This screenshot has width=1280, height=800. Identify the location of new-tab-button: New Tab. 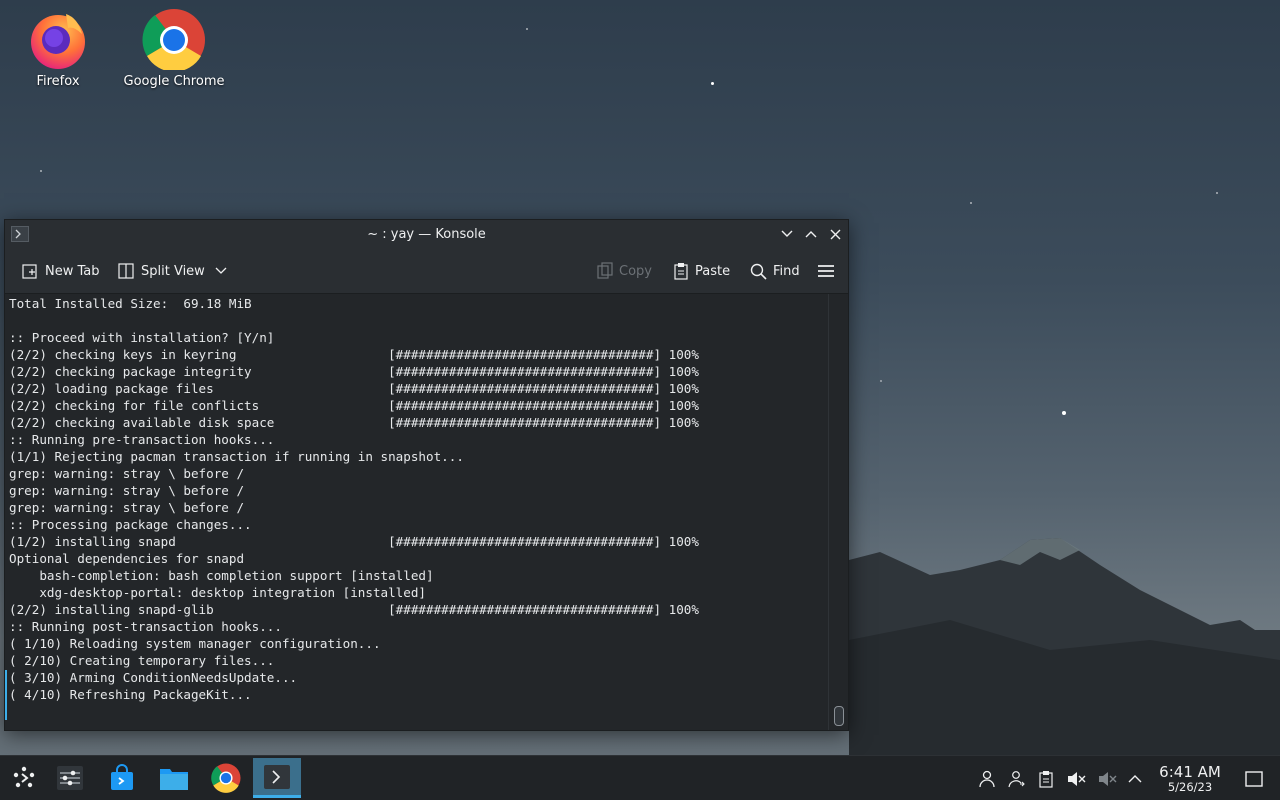
(60, 271).